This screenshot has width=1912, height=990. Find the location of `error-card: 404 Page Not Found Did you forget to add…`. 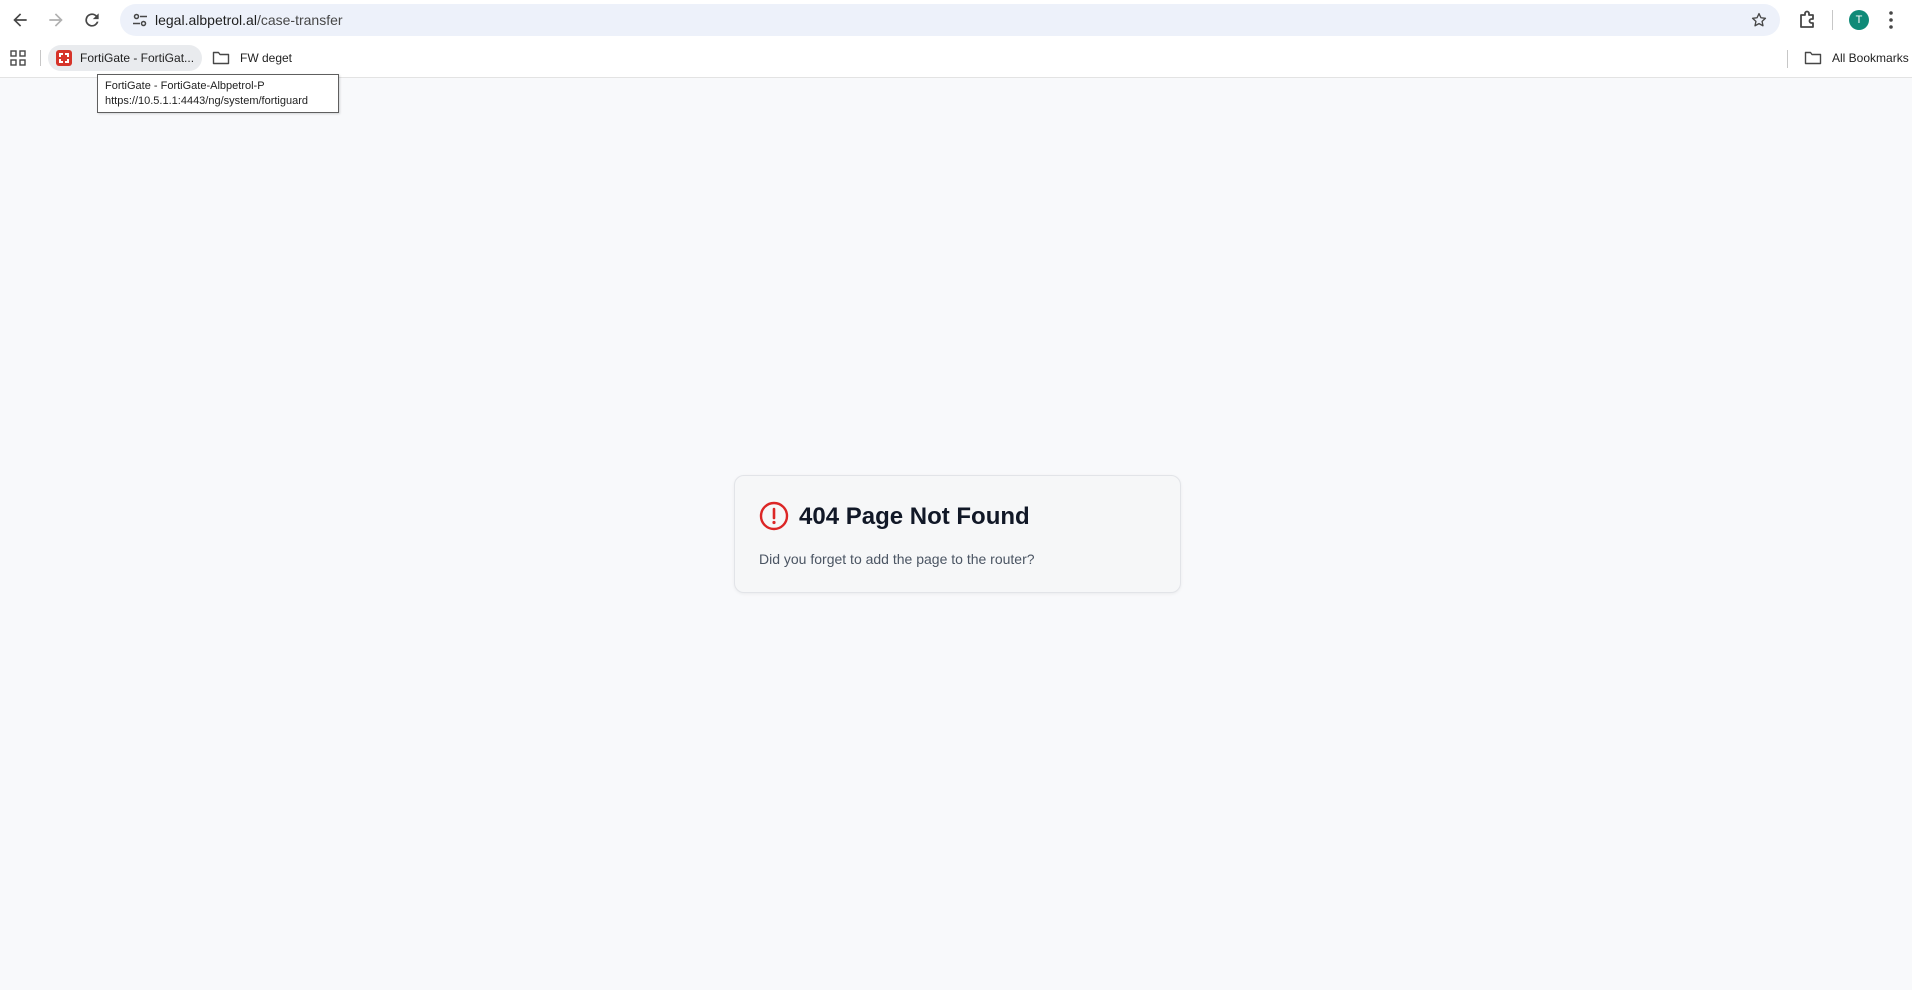

error-card: 404 Page Not Found Did you forget to add… is located at coordinates (957, 534).